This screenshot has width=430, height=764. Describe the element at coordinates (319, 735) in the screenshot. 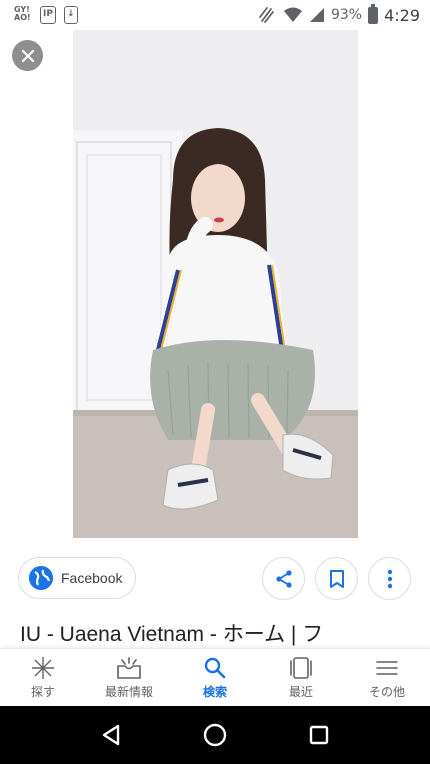

I see `recents-icon` at that location.